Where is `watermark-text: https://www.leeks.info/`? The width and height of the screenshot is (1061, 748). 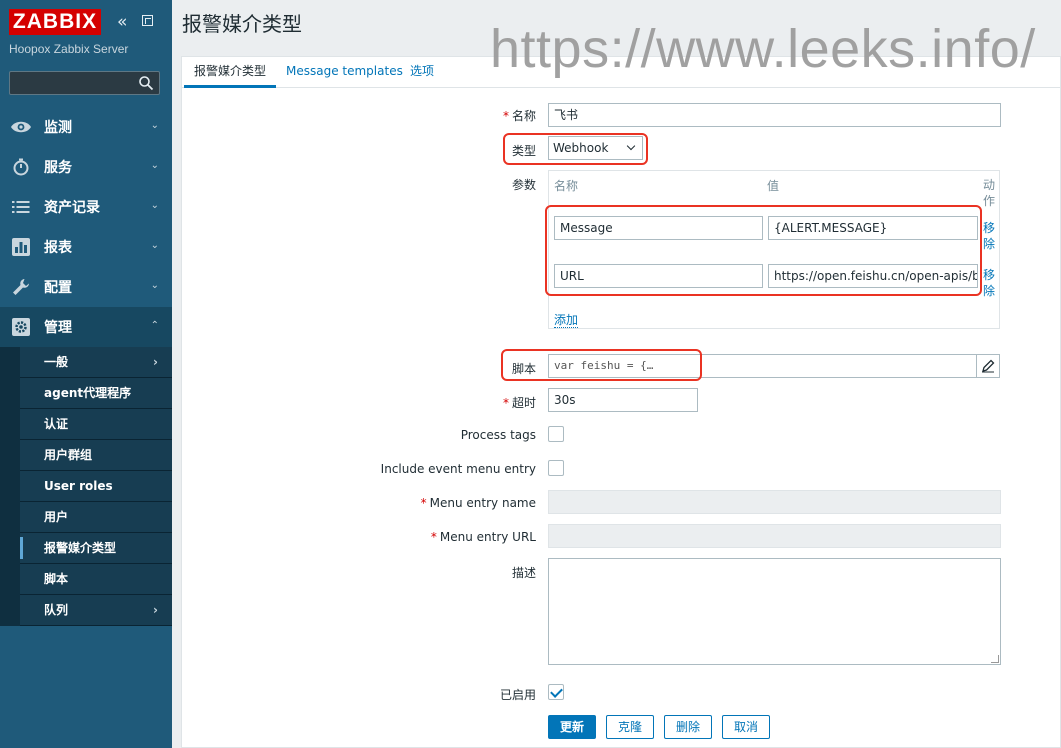
watermark-text: https://www.leeks.info/ is located at coordinates (763, 49).